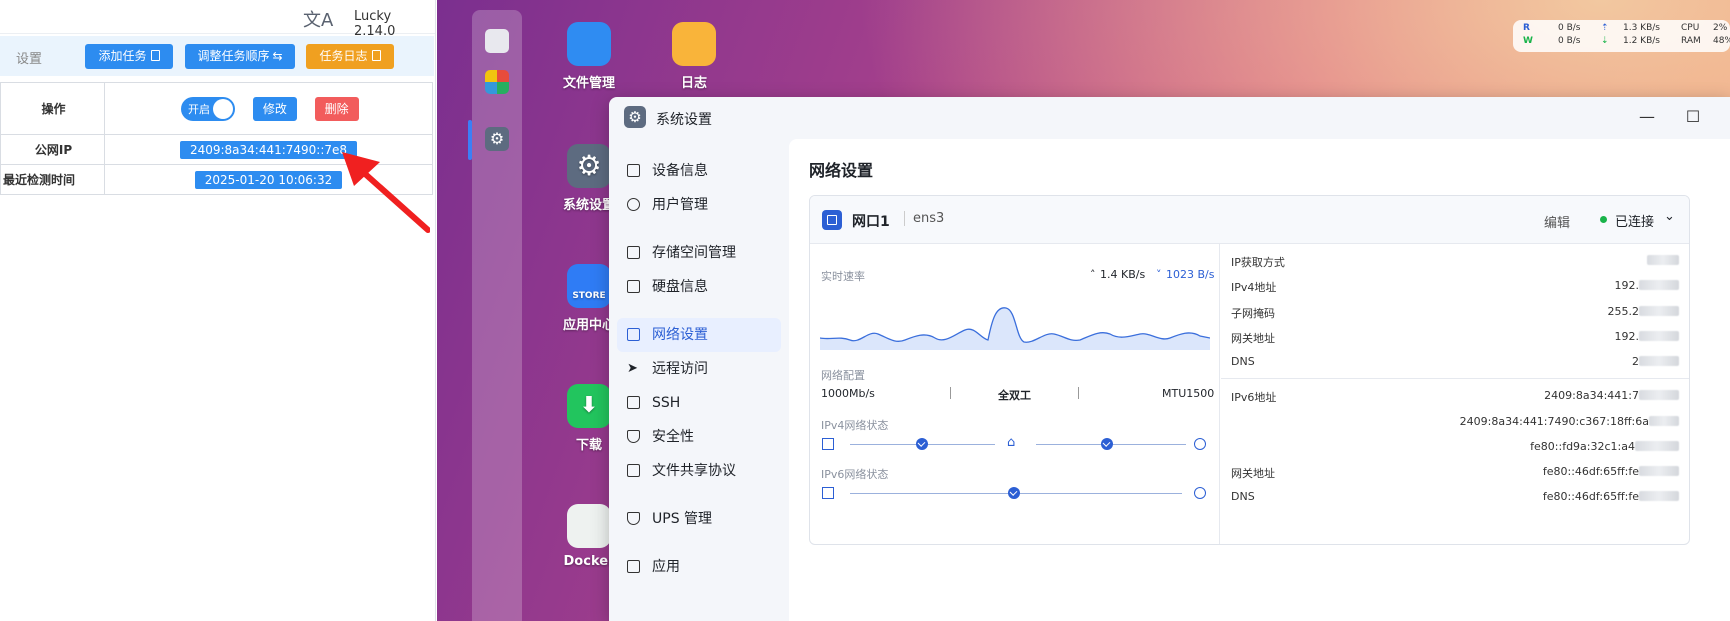  What do you see at coordinates (871, 222) in the screenshot?
I see `port-name: 网口1` at bounding box center [871, 222].